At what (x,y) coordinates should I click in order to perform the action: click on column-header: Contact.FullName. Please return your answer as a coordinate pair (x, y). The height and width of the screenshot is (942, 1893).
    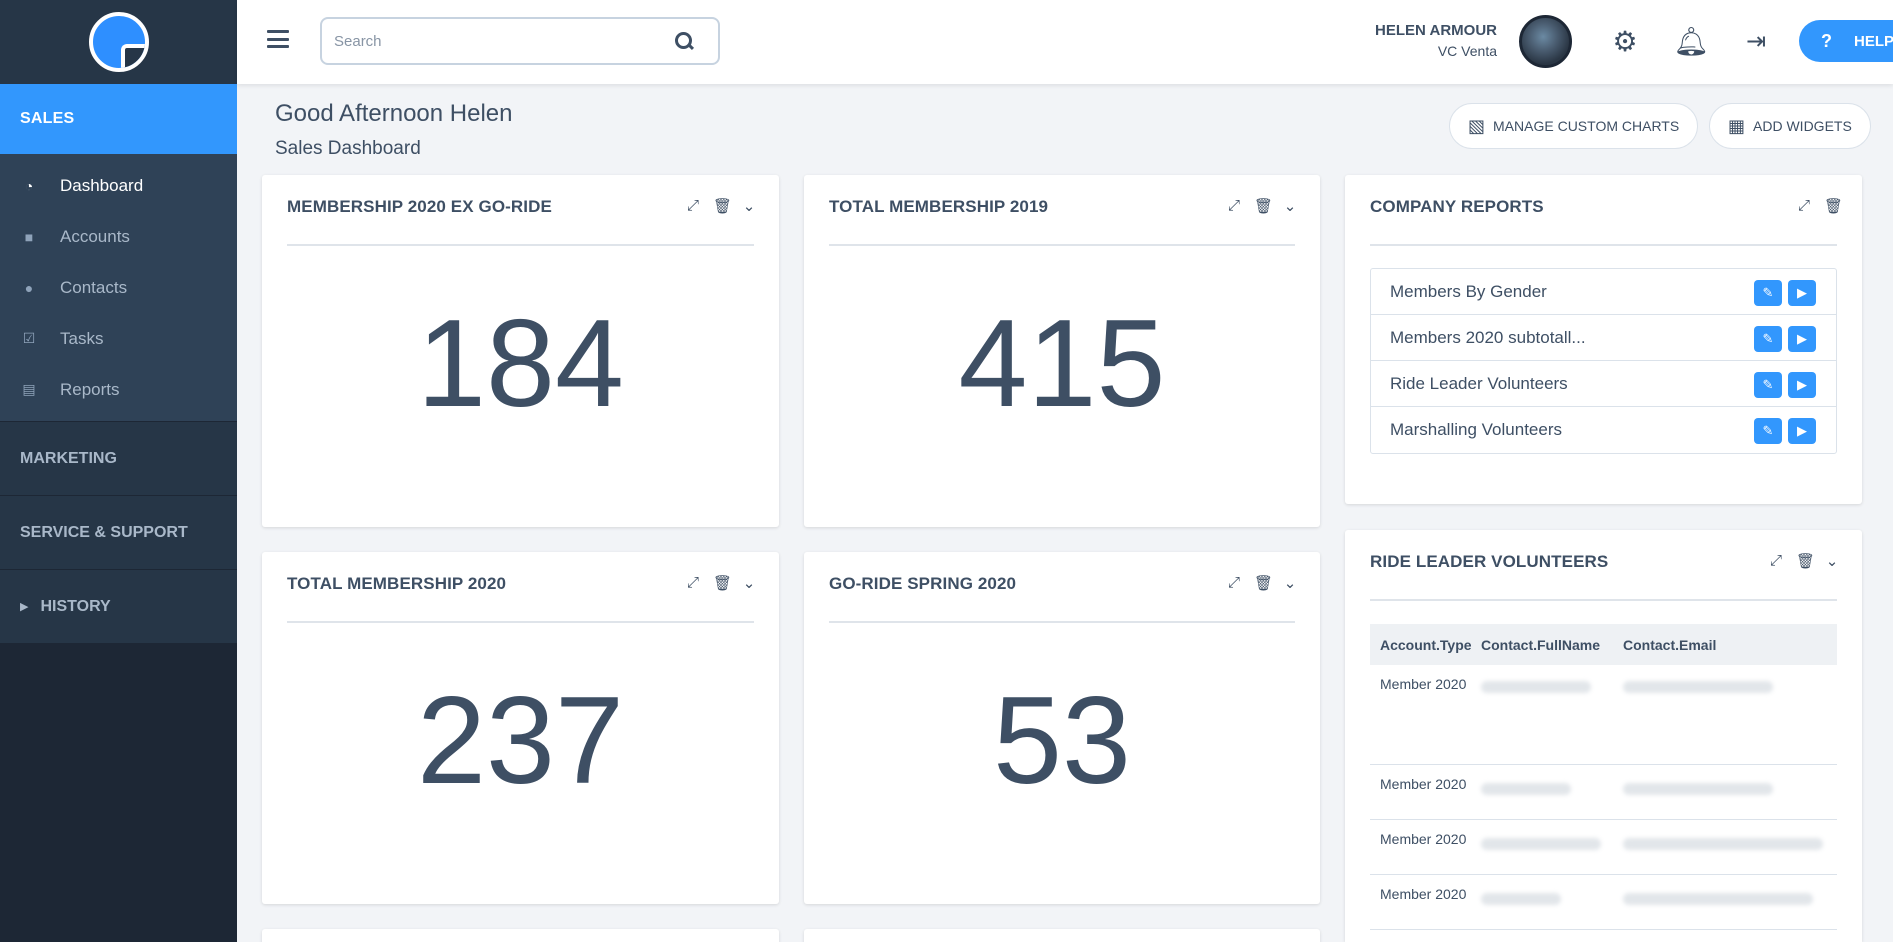
    Looking at the image, I should click on (1552, 645).